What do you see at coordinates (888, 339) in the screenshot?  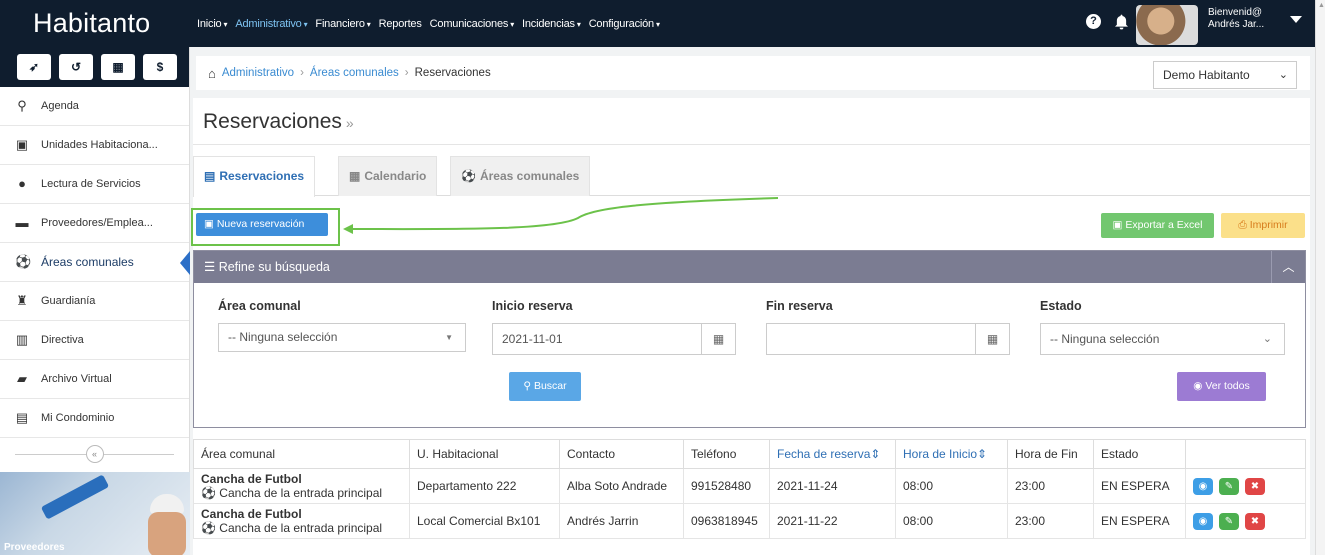 I see `end-date-input: ▦` at bounding box center [888, 339].